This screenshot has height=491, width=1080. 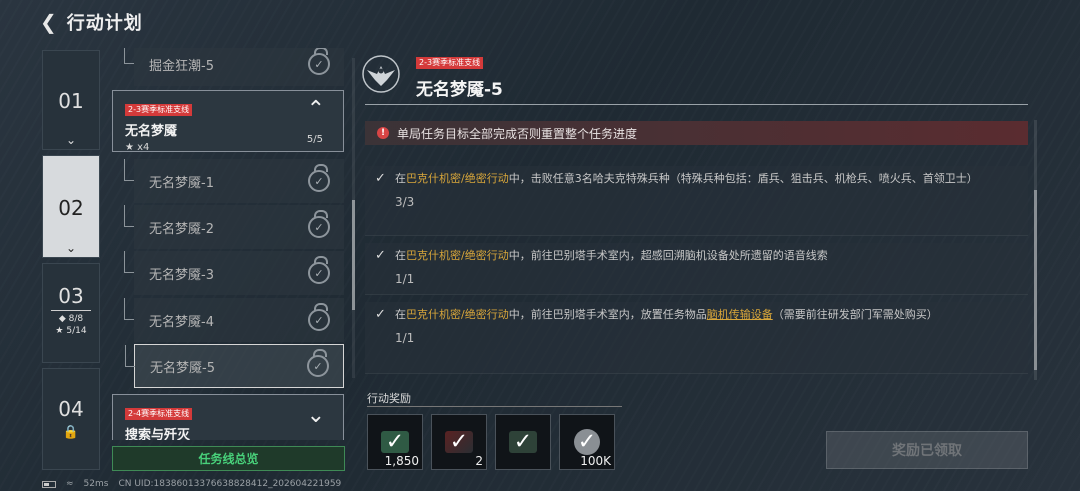 What do you see at coordinates (71, 319) in the screenshot?
I see `chapter-diamond-count: ◆ 8/8` at bounding box center [71, 319].